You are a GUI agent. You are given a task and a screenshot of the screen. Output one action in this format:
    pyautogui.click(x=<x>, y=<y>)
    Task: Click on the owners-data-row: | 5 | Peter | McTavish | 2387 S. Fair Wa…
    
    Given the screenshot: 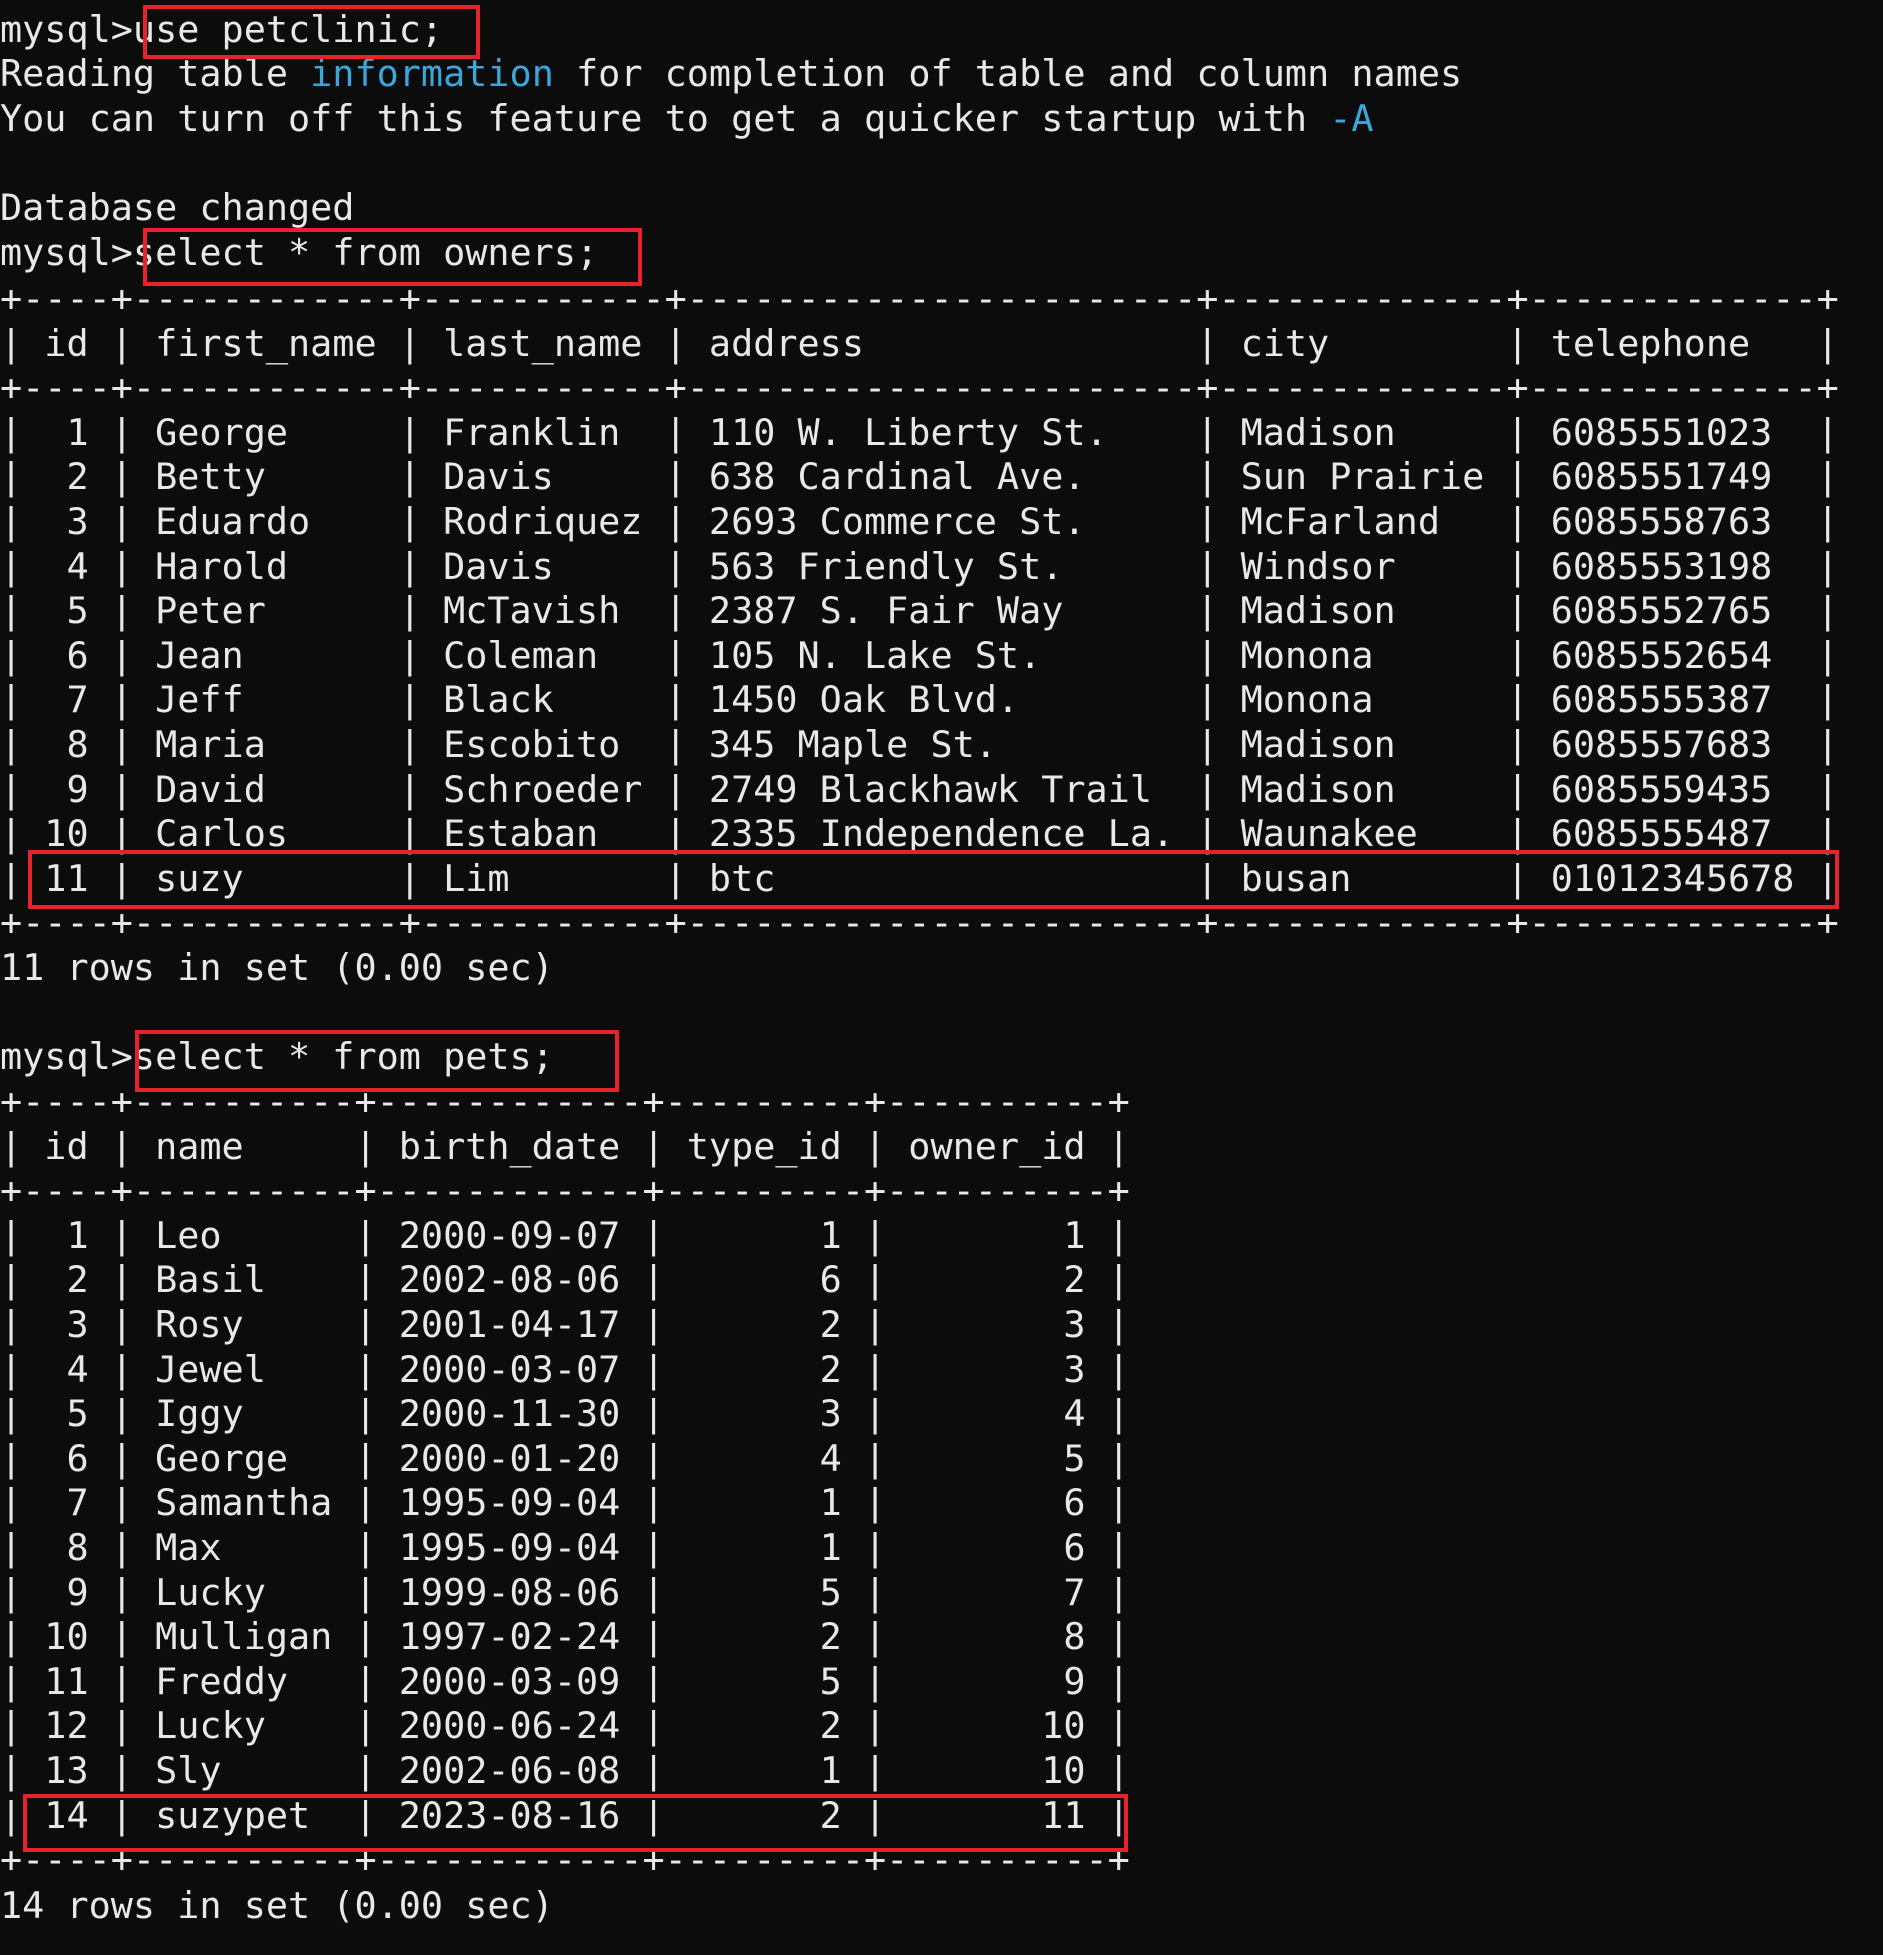 What is the action you would take?
    pyautogui.click(x=919, y=611)
    